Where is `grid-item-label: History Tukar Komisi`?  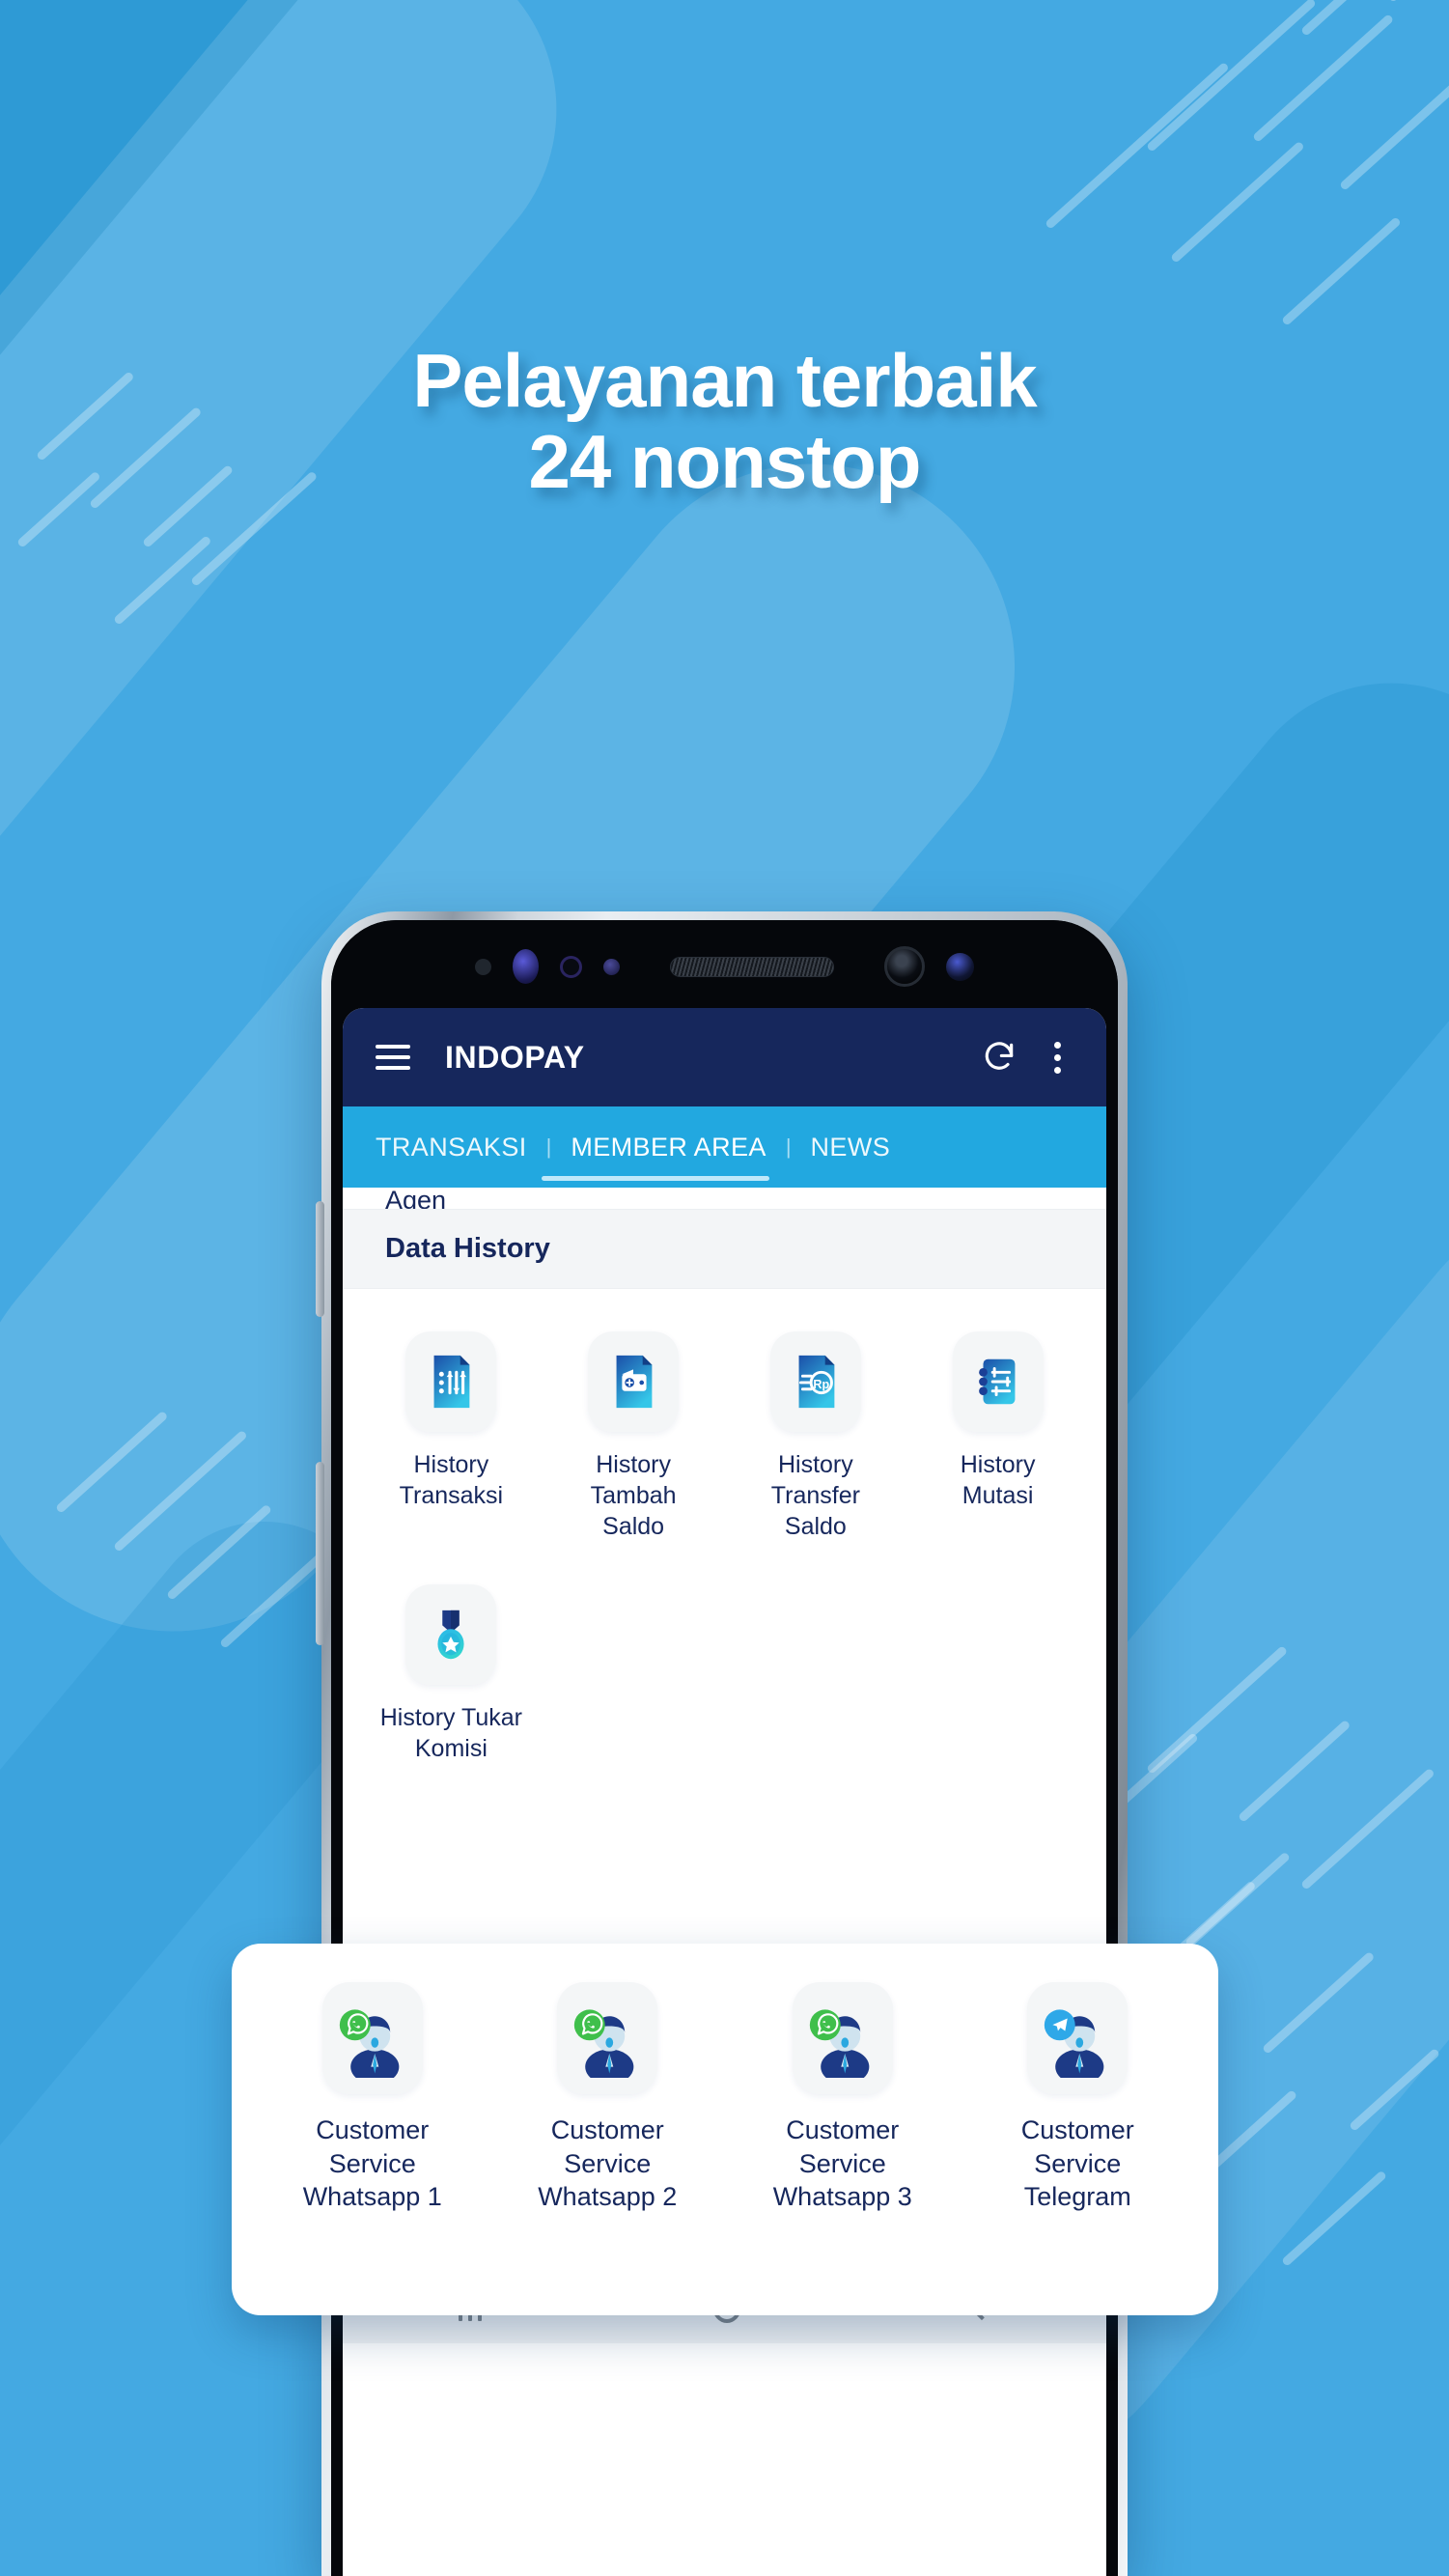
grid-item-label: History Tukar Komisi is located at coordinates (450, 1733).